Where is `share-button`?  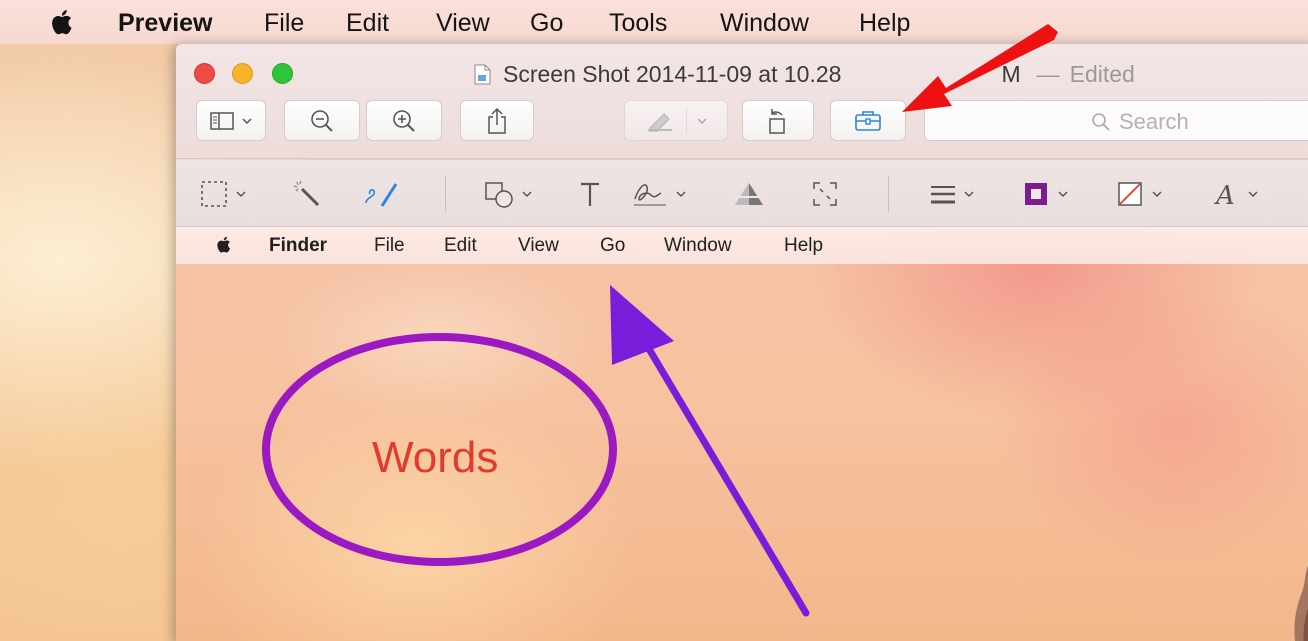 share-button is located at coordinates (497, 120).